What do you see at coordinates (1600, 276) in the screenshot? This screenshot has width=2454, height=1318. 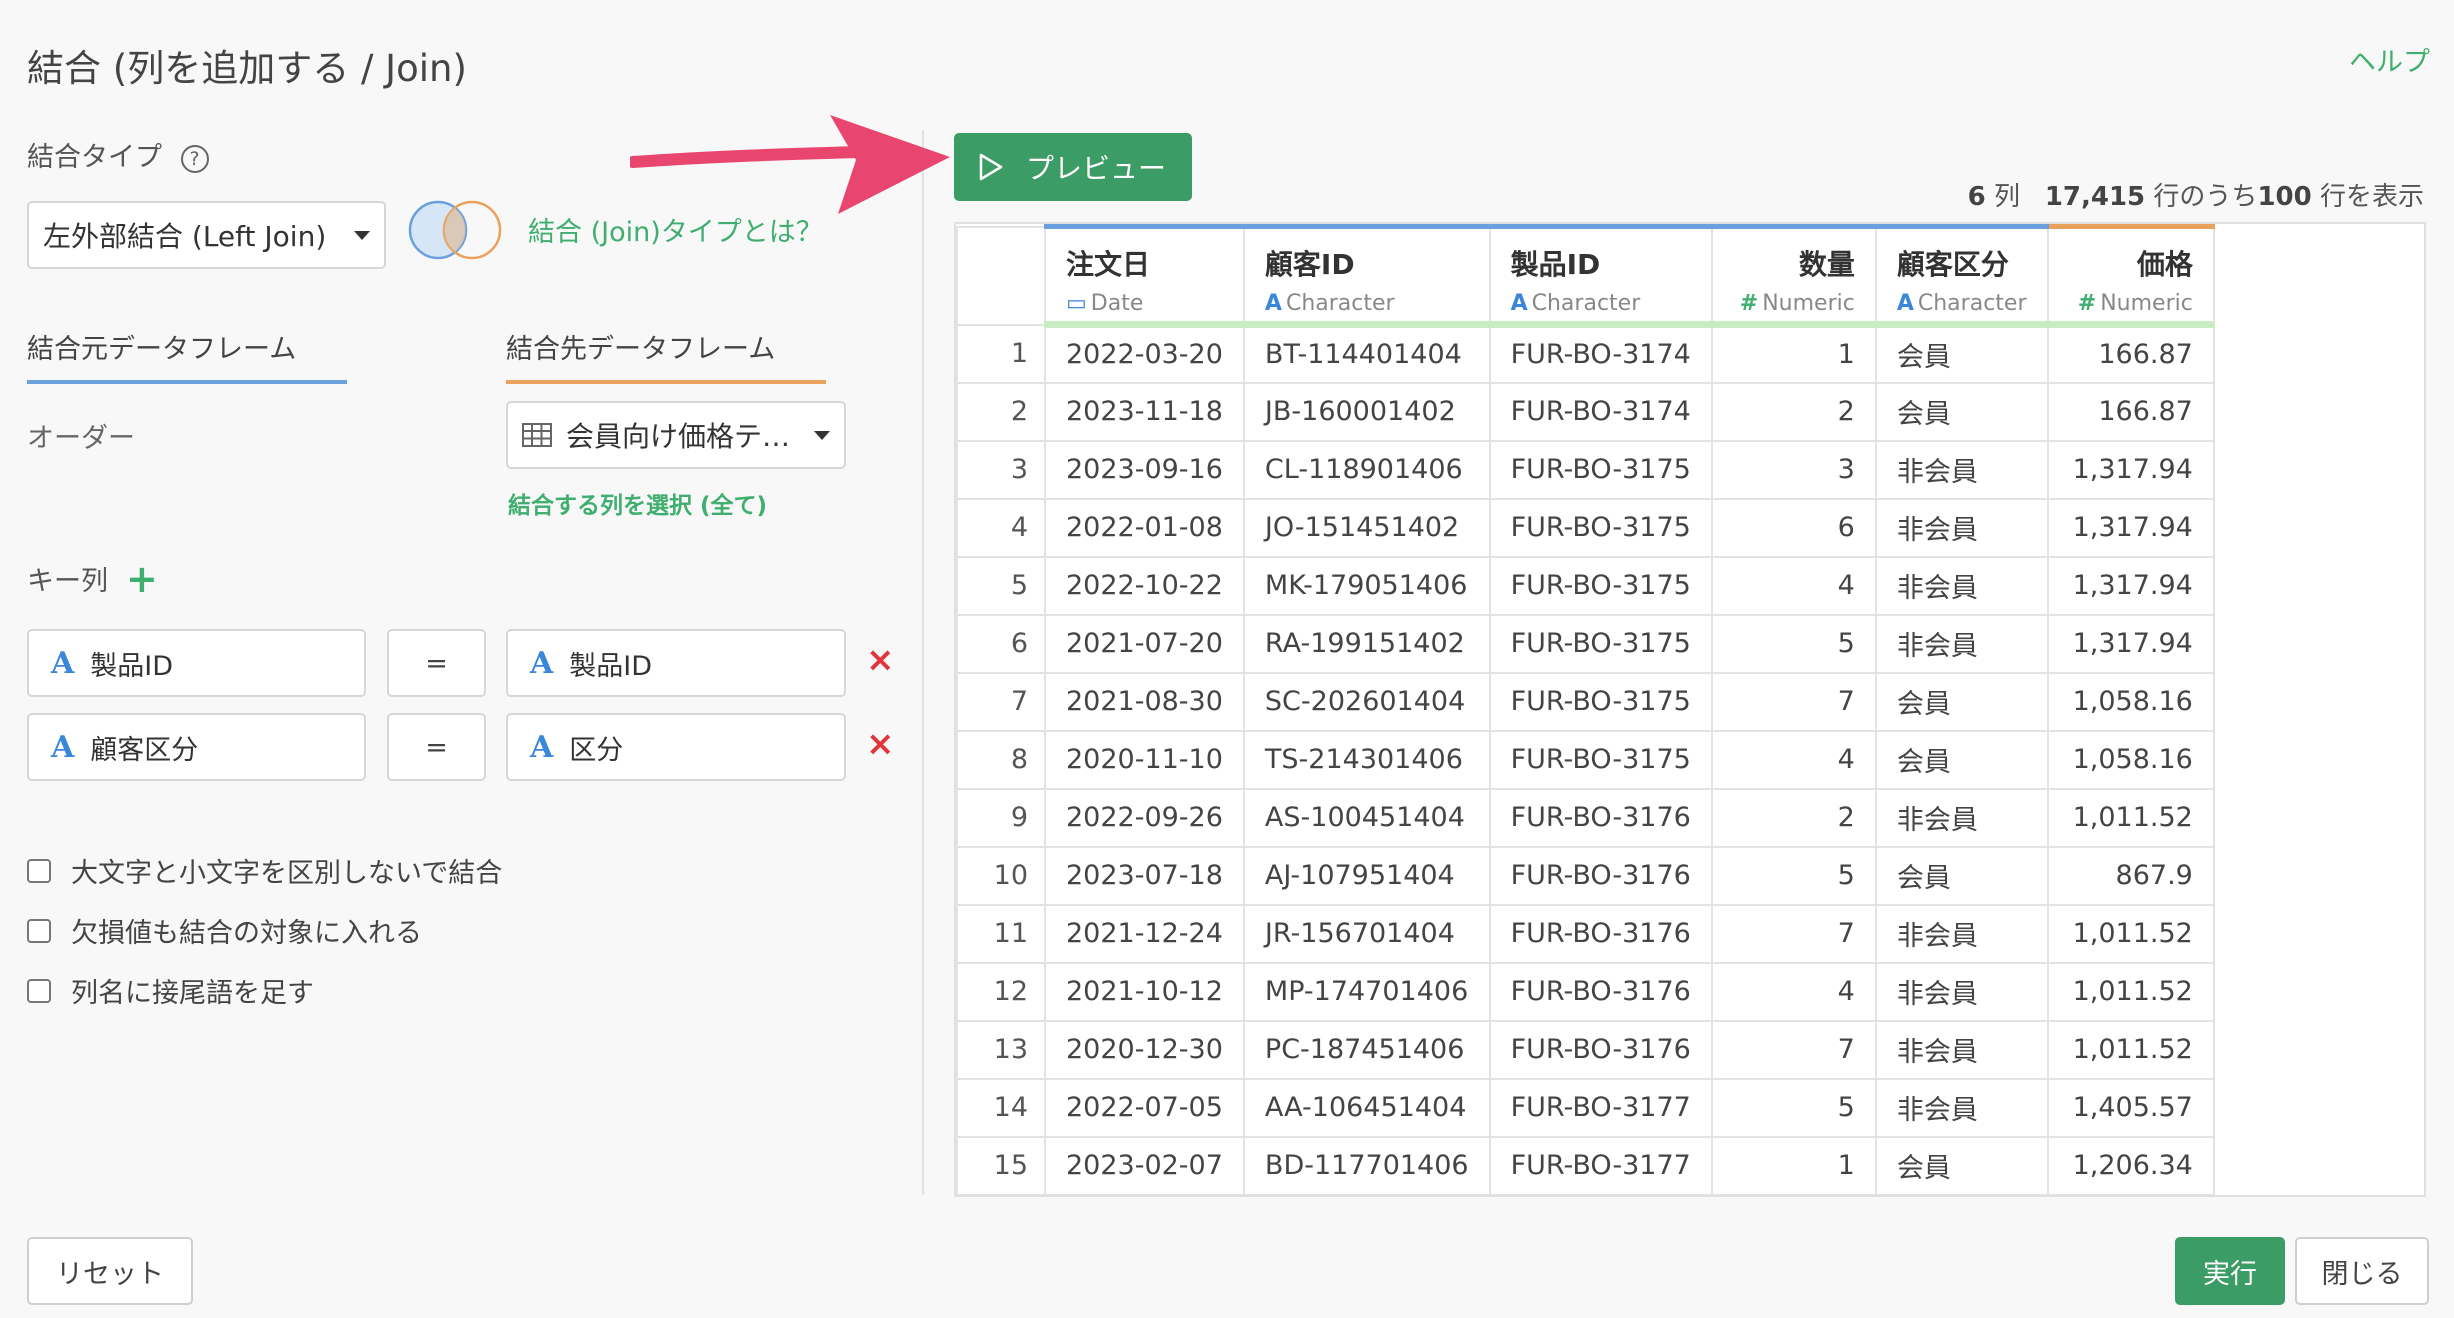 I see `column-header-product-id: 製品ID A Character` at bounding box center [1600, 276].